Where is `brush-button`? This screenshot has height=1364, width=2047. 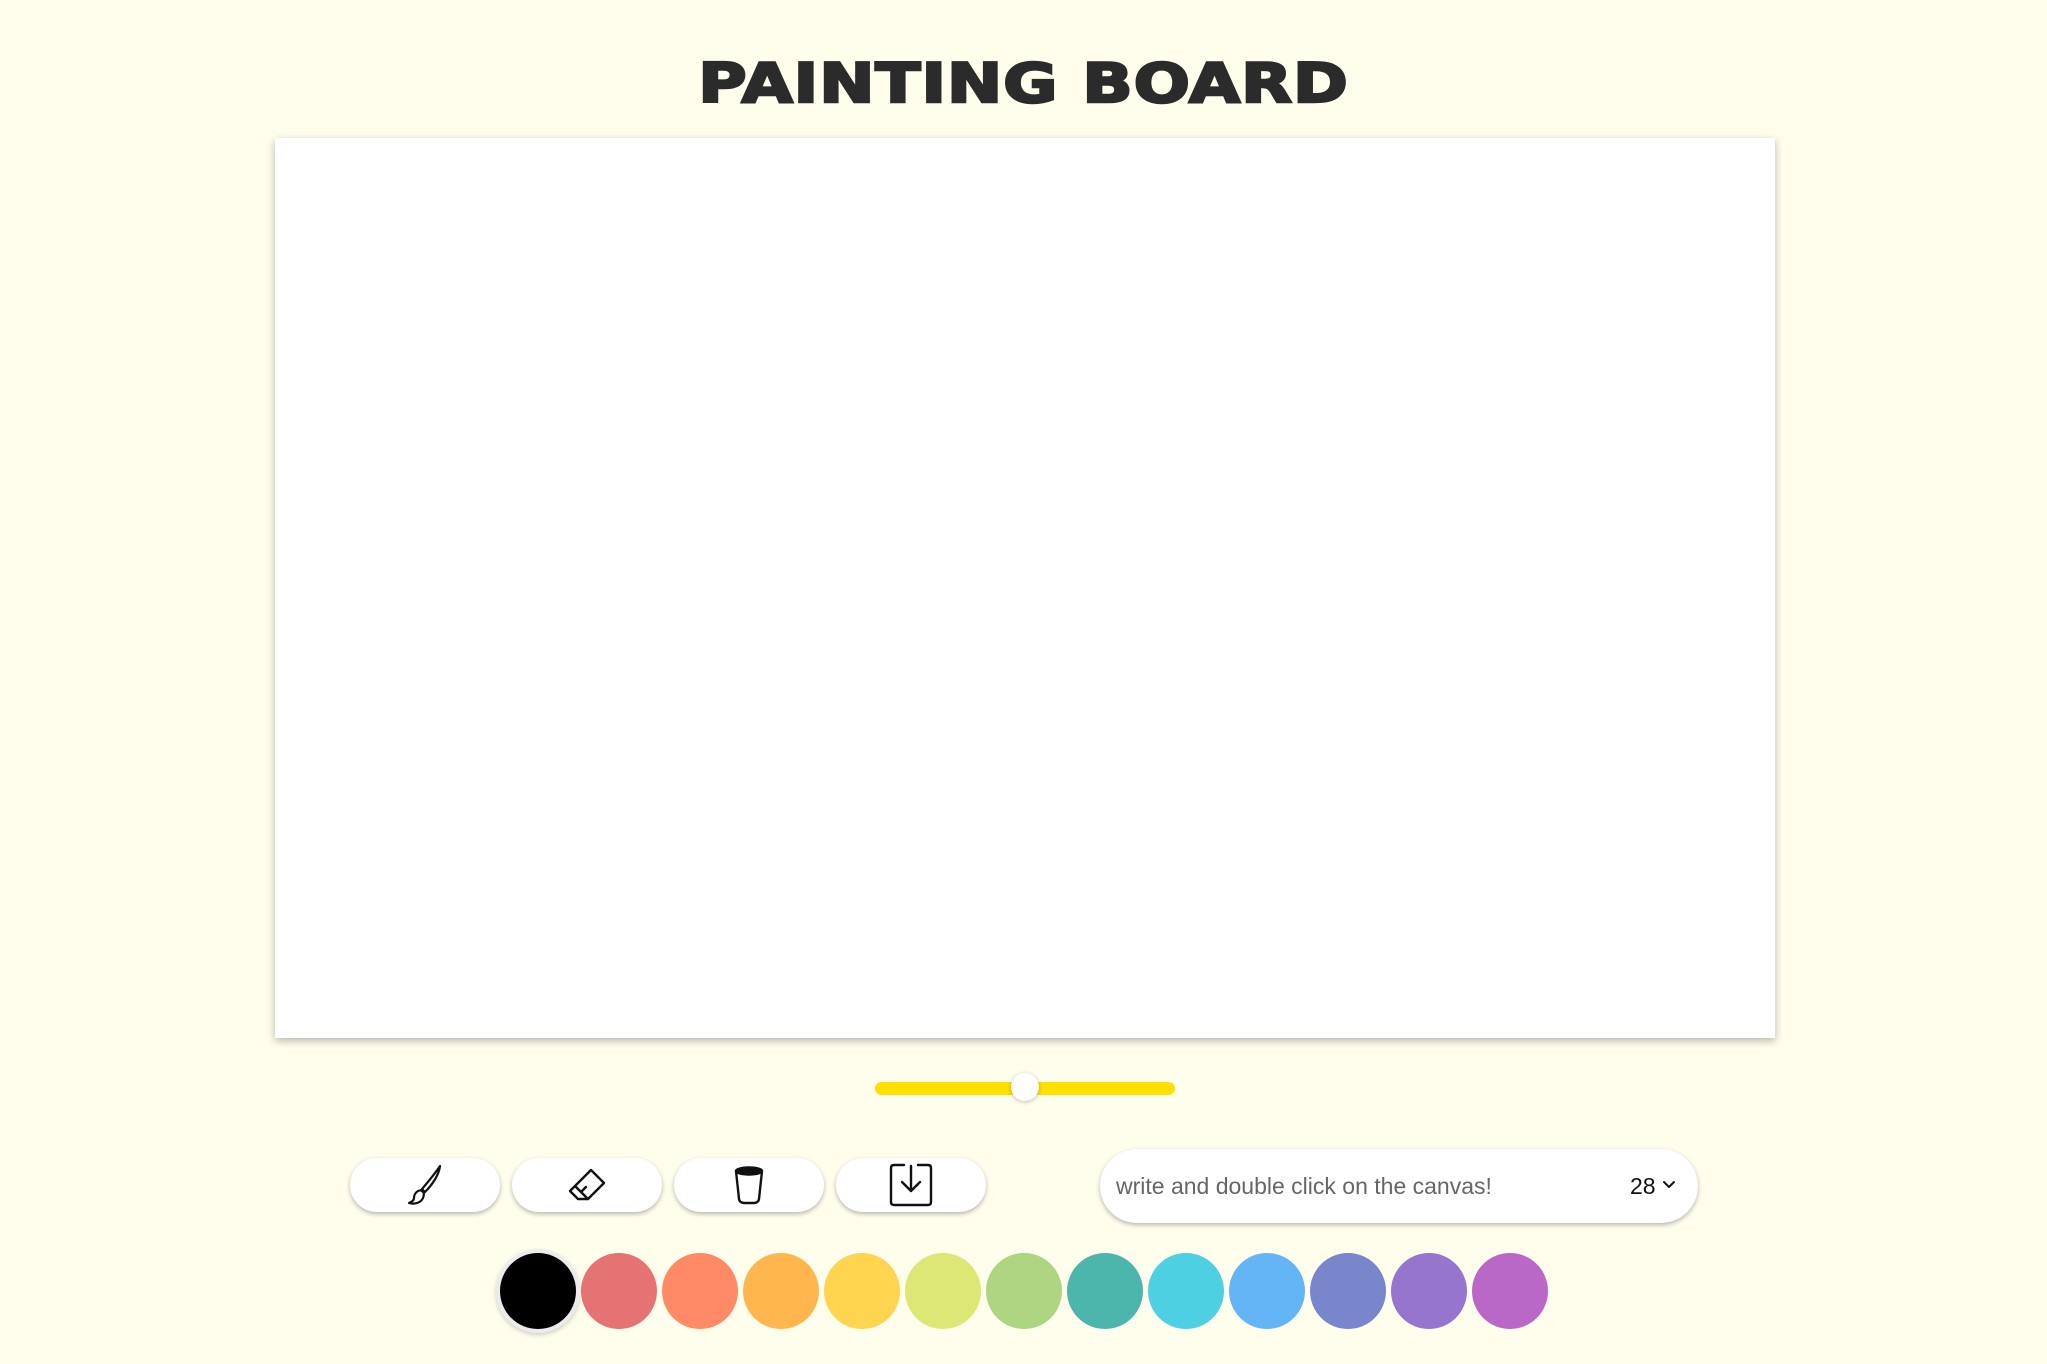
brush-button is located at coordinates (425, 1185).